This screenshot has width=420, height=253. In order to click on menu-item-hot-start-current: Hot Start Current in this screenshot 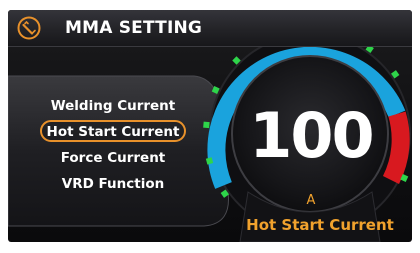, I will do `click(113, 131)`.